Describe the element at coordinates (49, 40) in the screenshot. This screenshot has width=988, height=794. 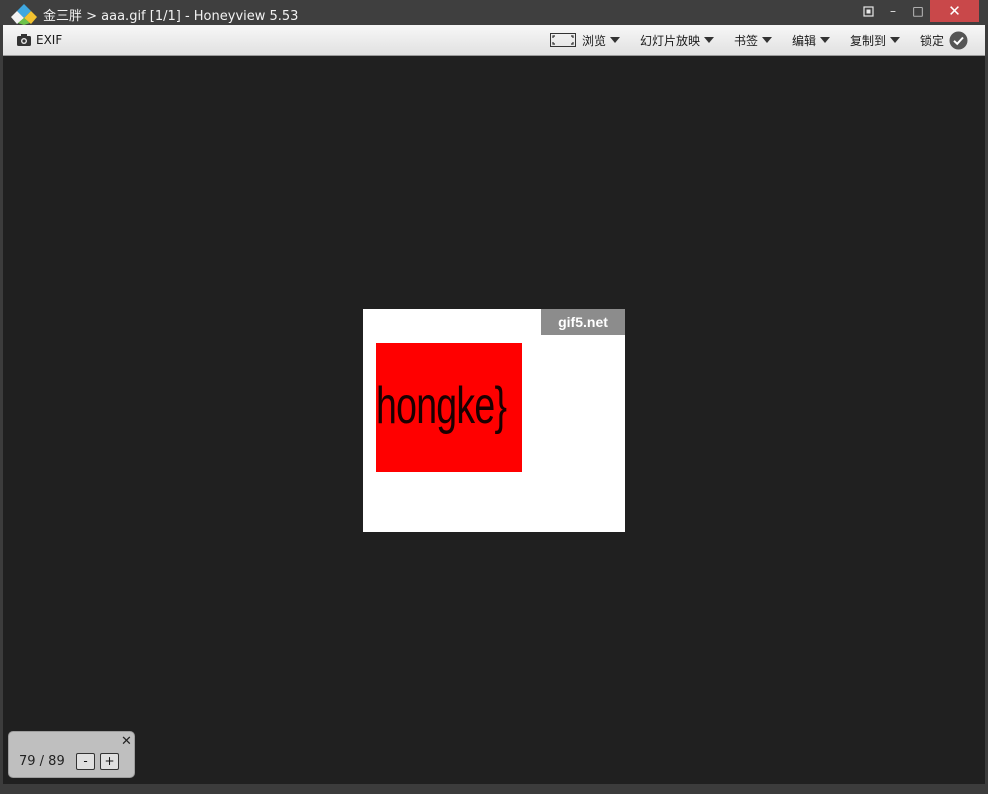
I see `exif-label: EXIF` at that location.